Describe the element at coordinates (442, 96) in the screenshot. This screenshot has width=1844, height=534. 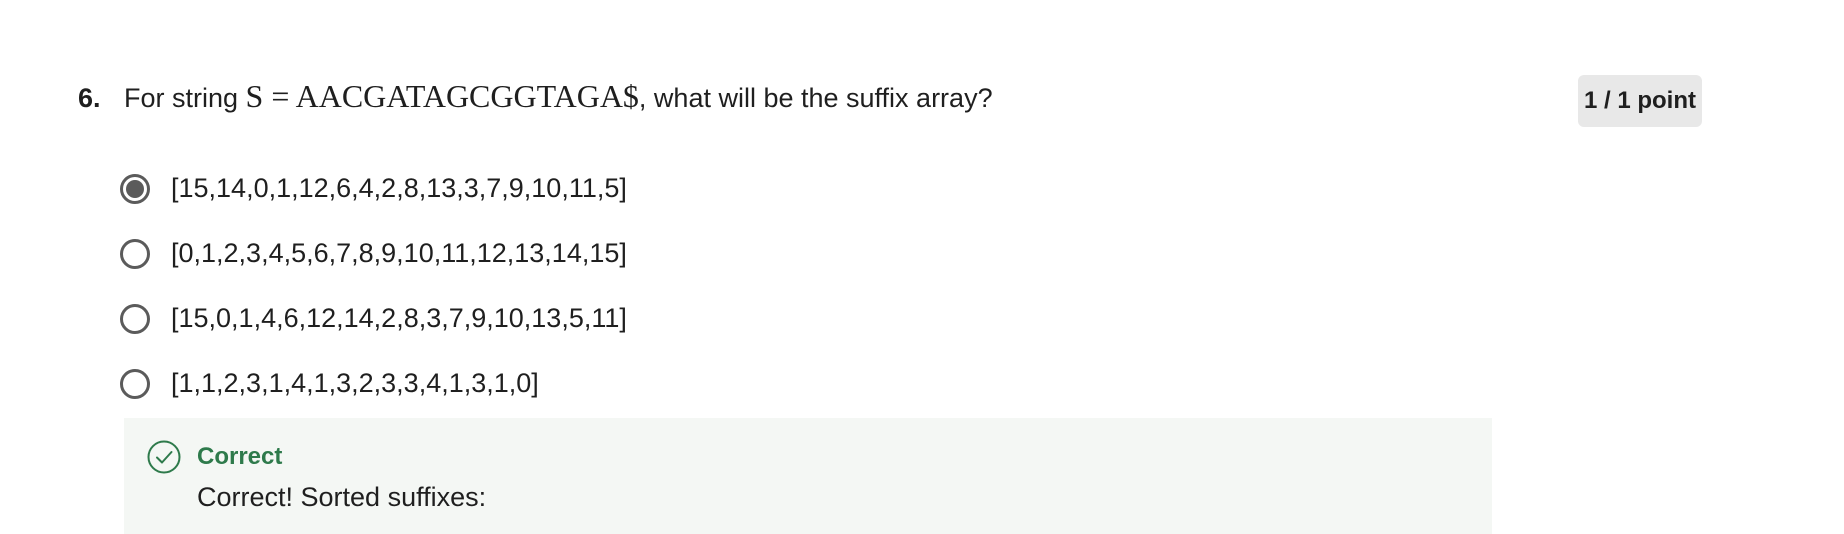
I see `question-math-expression: S = AACGATAGCGGTAGA$` at that location.